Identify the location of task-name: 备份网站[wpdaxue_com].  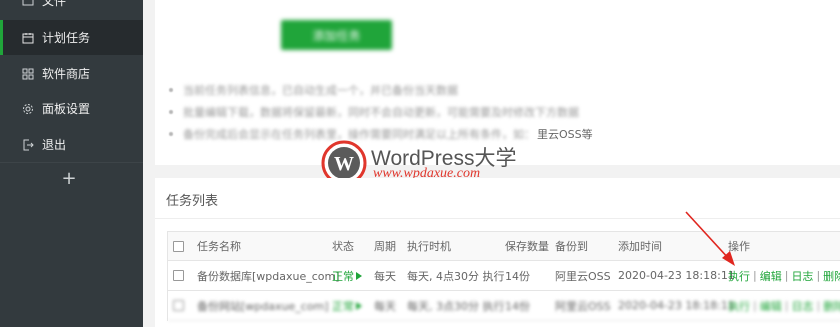
(263, 306).